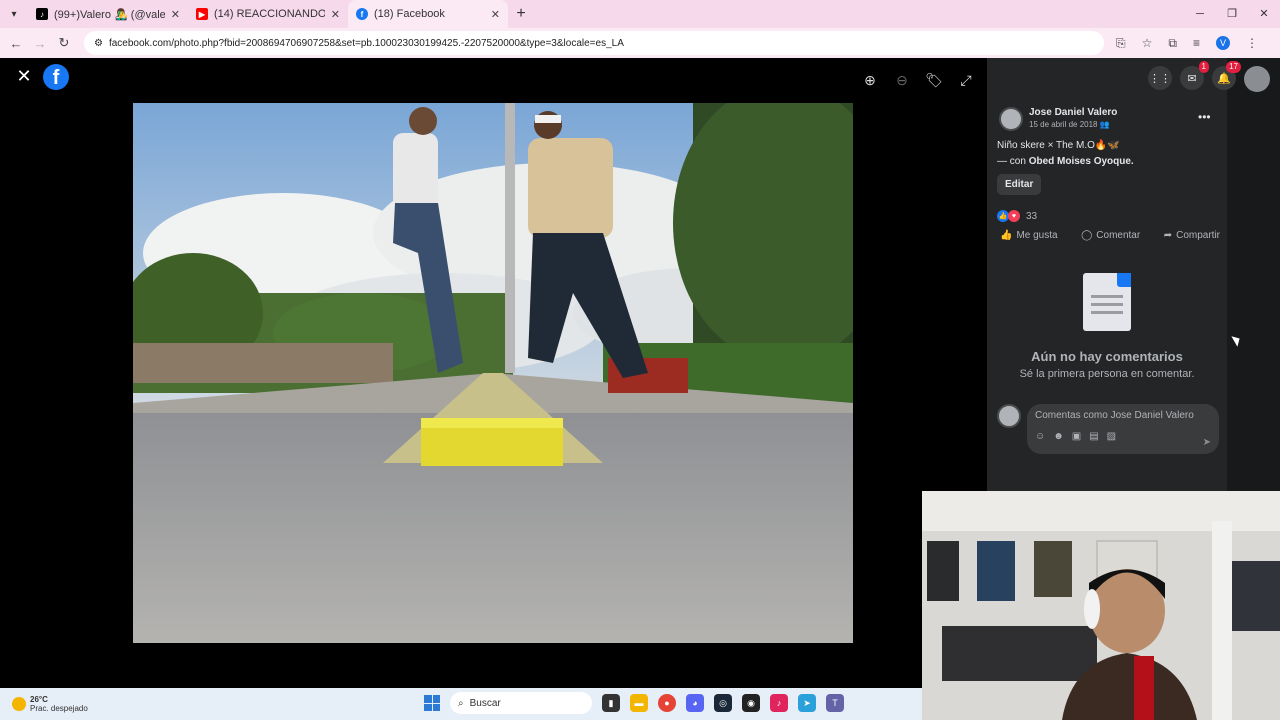  I want to click on emoji-icon: ☻, so click(1058, 436).